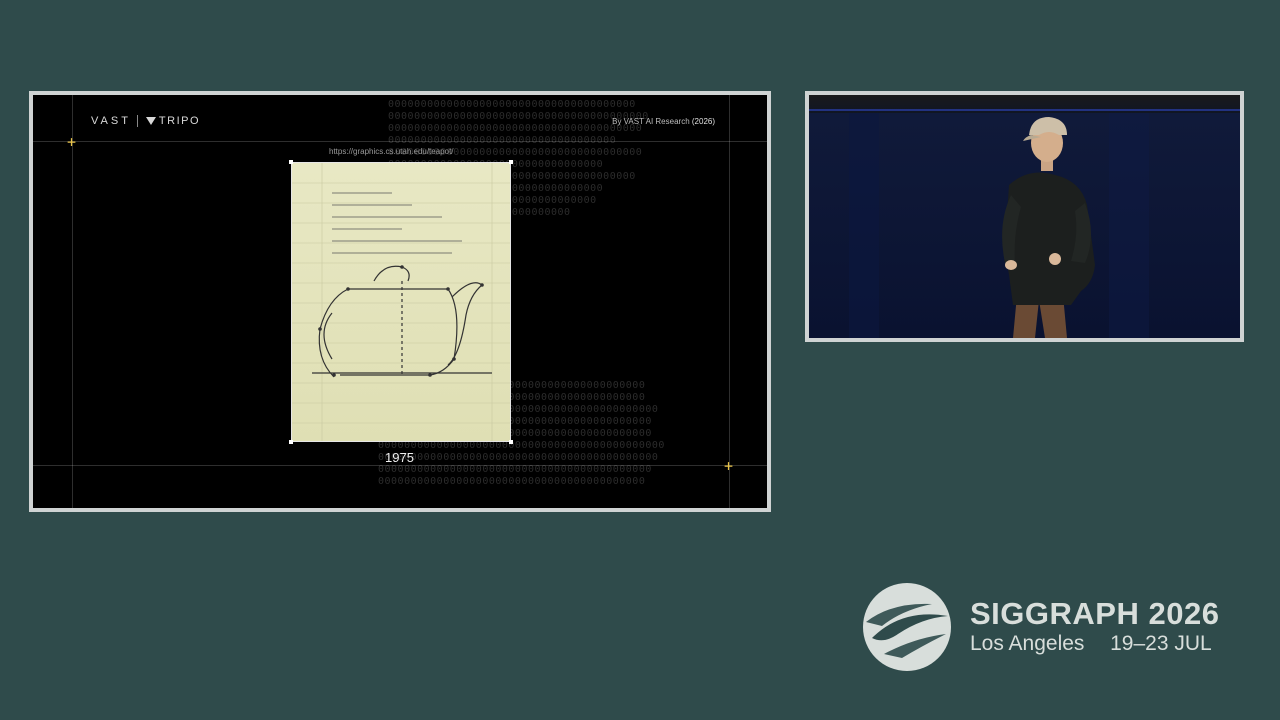  I want to click on credit-year: (2026), so click(703, 121).